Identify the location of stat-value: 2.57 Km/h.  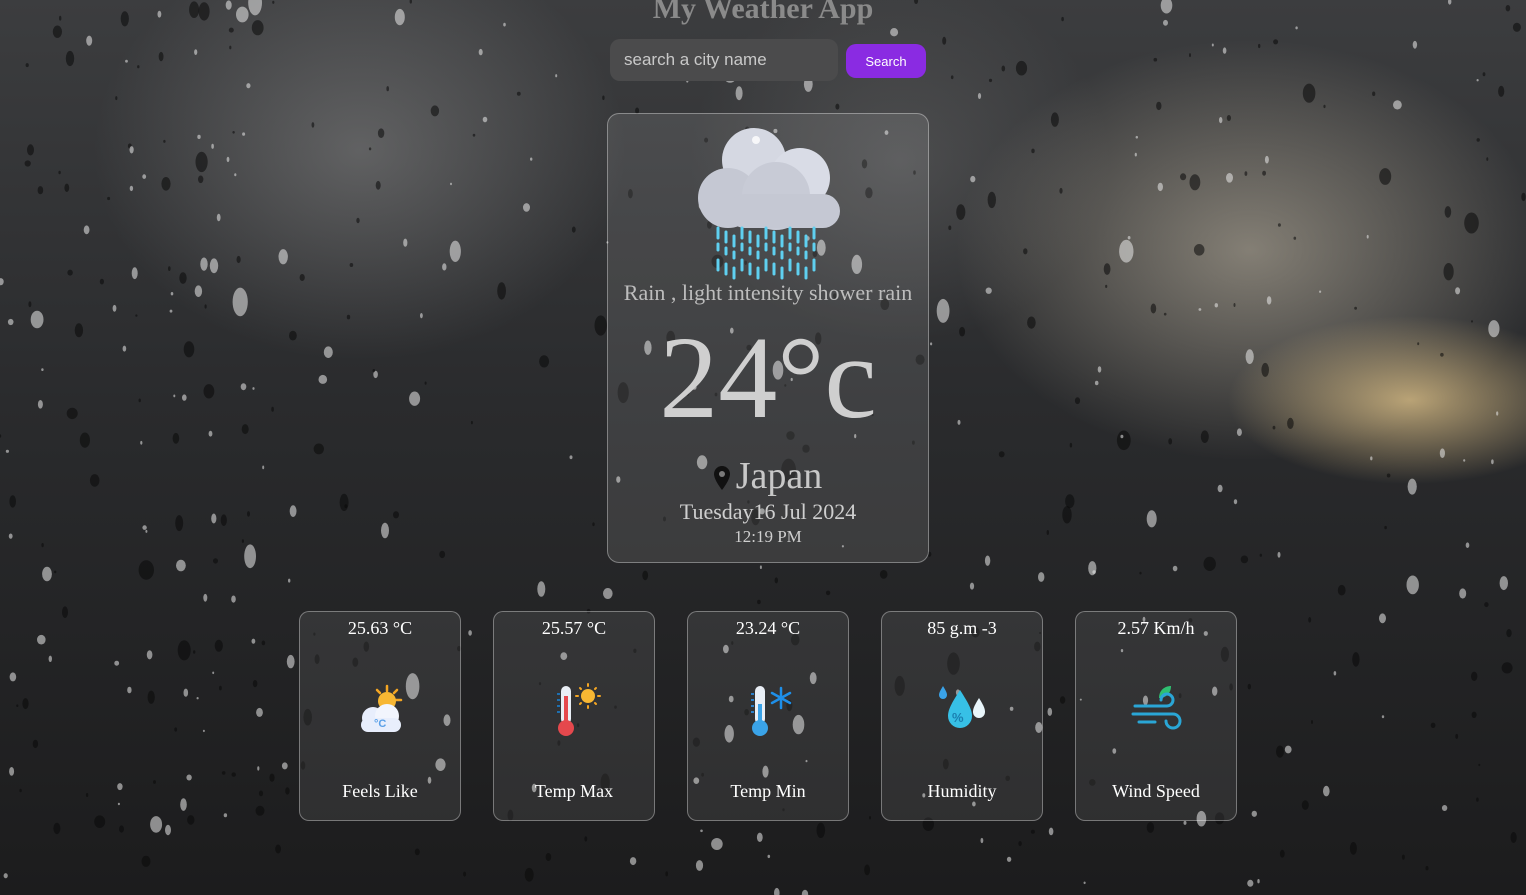
(1156, 628).